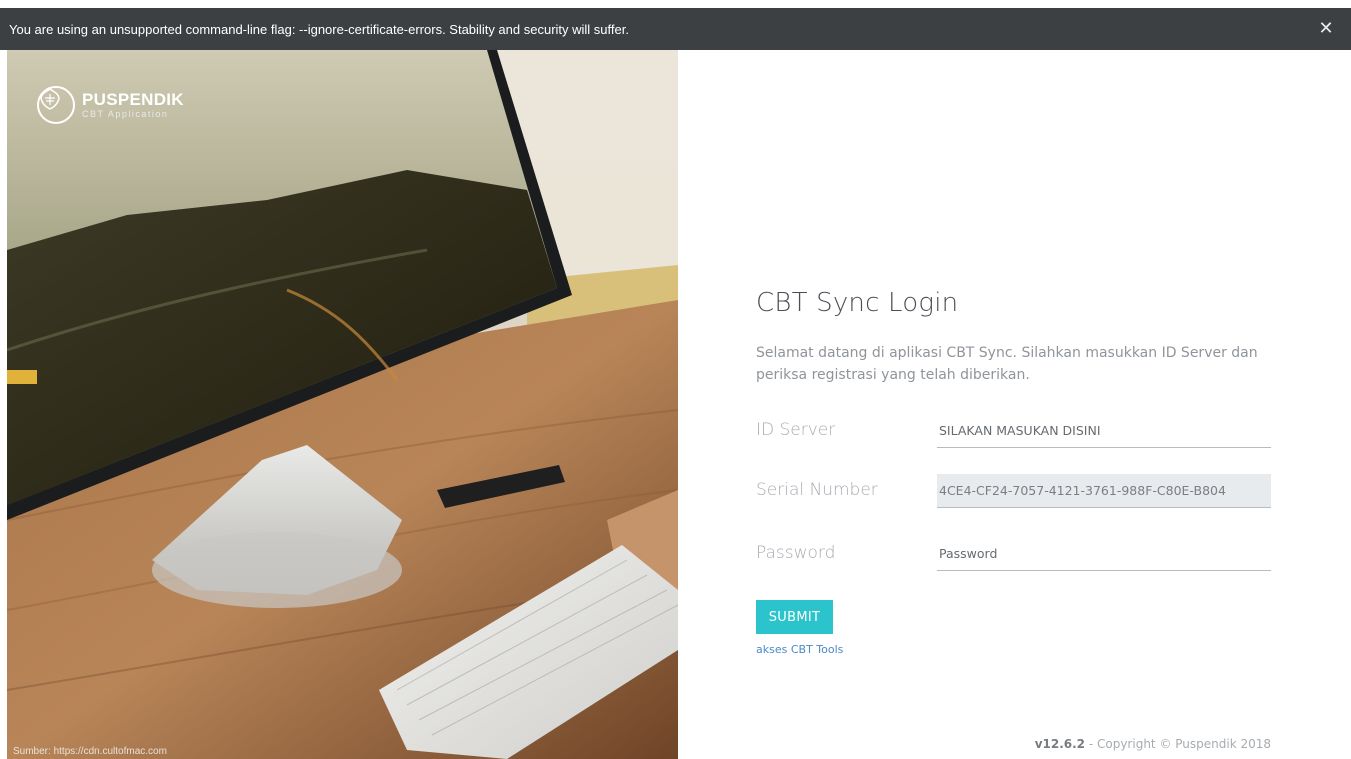  I want to click on copyright-text: - Copyright © Puspendik 2018, so click(1178, 744).